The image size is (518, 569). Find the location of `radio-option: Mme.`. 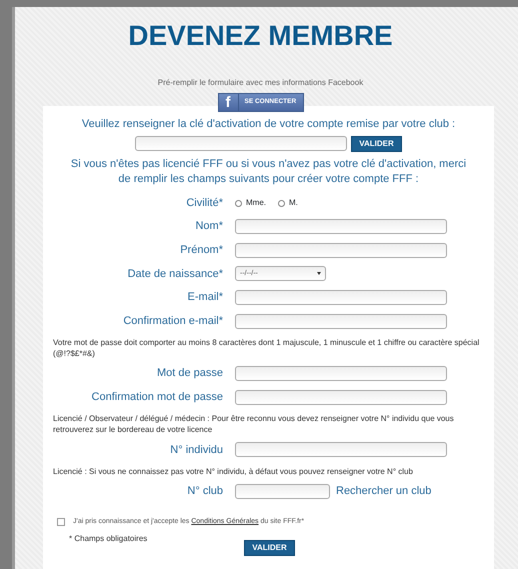

radio-option: Mme. is located at coordinates (250, 203).